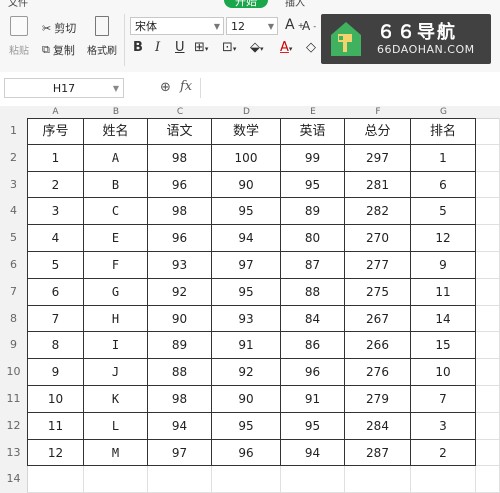  What do you see at coordinates (59, 28) in the screenshot?
I see `cut-button: ✂ 剪切` at bounding box center [59, 28].